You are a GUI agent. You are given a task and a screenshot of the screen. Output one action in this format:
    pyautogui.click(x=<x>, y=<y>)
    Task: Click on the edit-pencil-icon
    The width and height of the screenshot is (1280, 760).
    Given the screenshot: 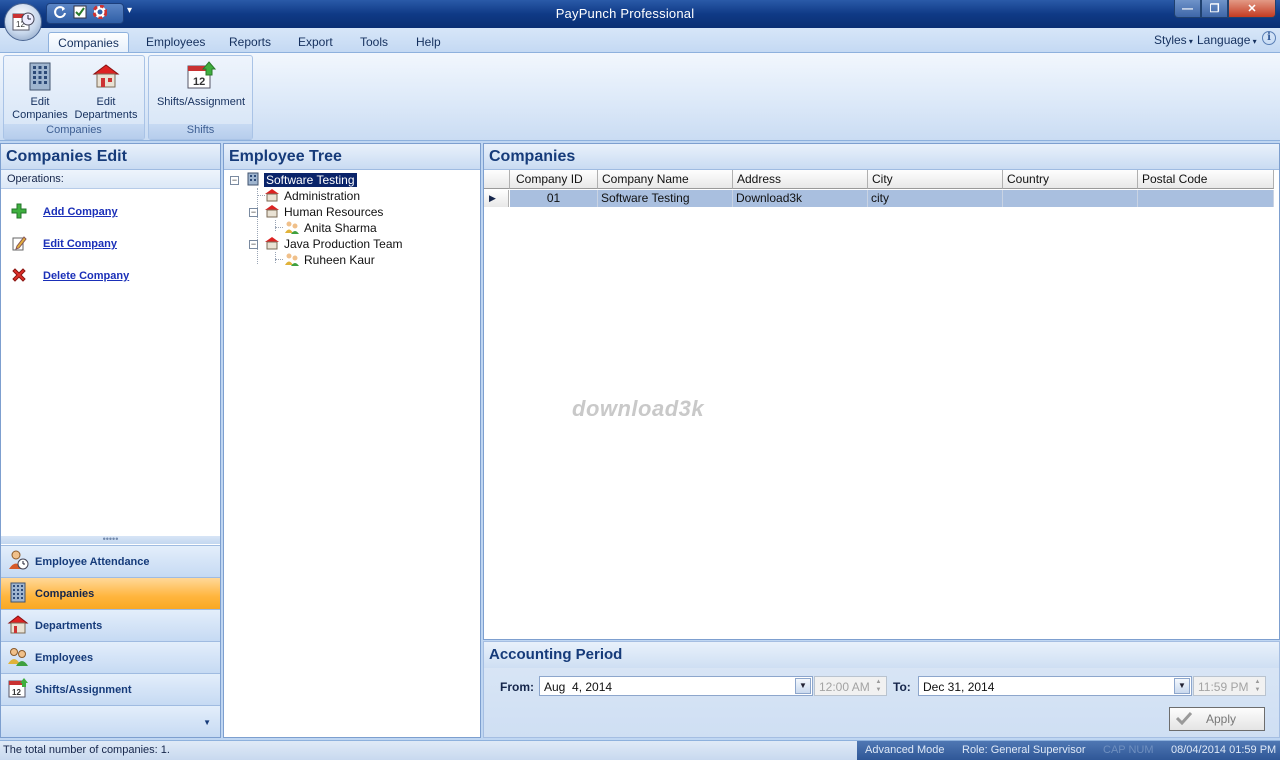 What is the action you would take?
    pyautogui.click(x=19, y=244)
    